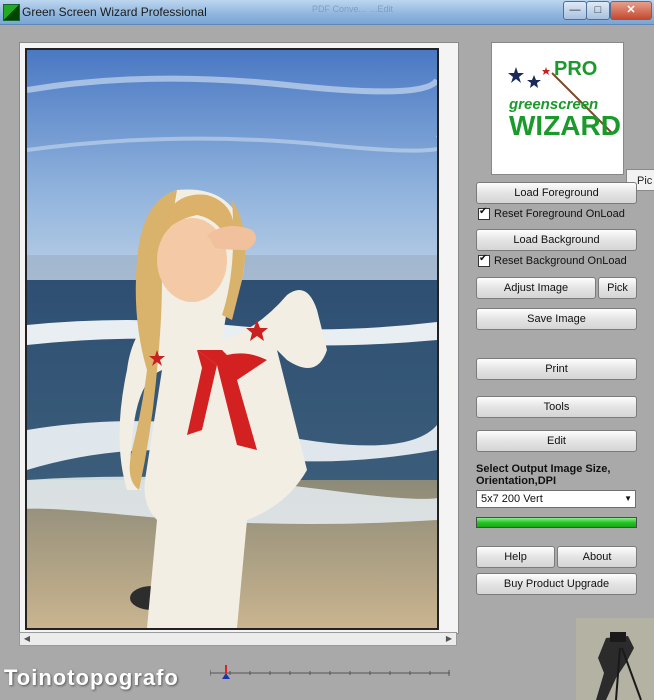 This screenshot has height=700, width=654. What do you see at coordinates (560, 261) in the screenshot?
I see `reset-background-label: Reset Background OnLoad` at bounding box center [560, 261].